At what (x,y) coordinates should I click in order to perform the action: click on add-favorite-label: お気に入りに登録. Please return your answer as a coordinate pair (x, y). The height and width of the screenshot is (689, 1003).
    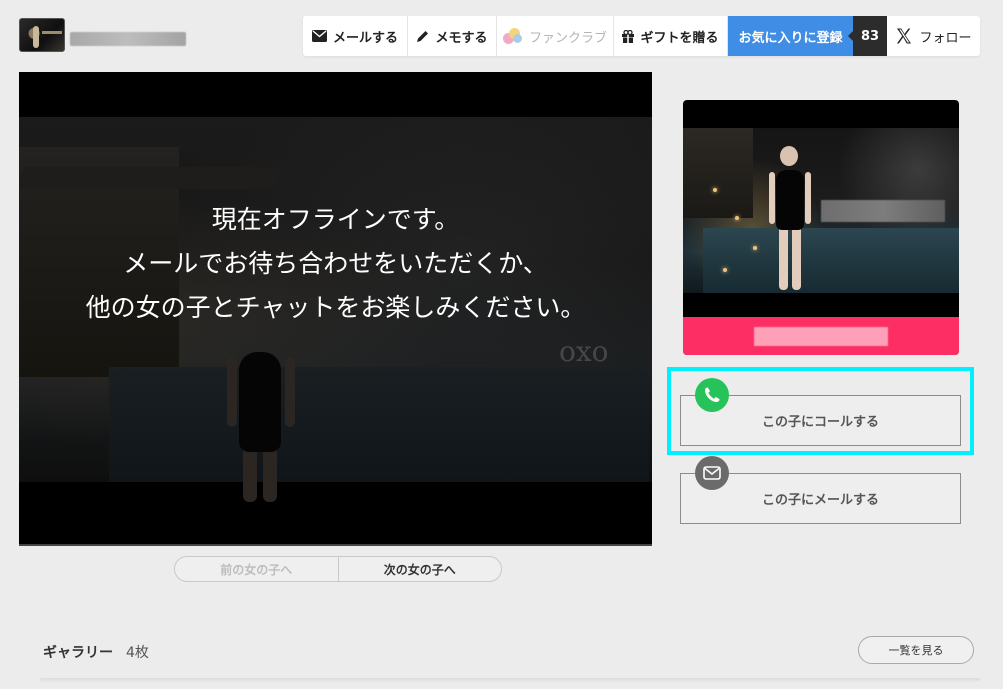
    Looking at the image, I should click on (790, 38).